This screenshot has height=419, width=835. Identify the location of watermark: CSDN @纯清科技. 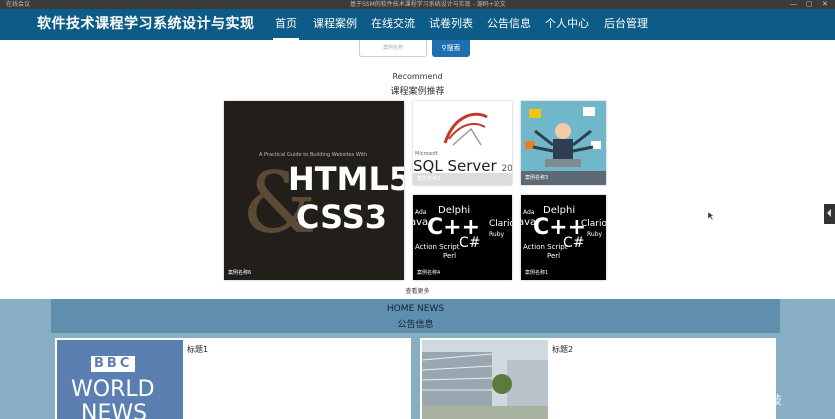
(733, 400).